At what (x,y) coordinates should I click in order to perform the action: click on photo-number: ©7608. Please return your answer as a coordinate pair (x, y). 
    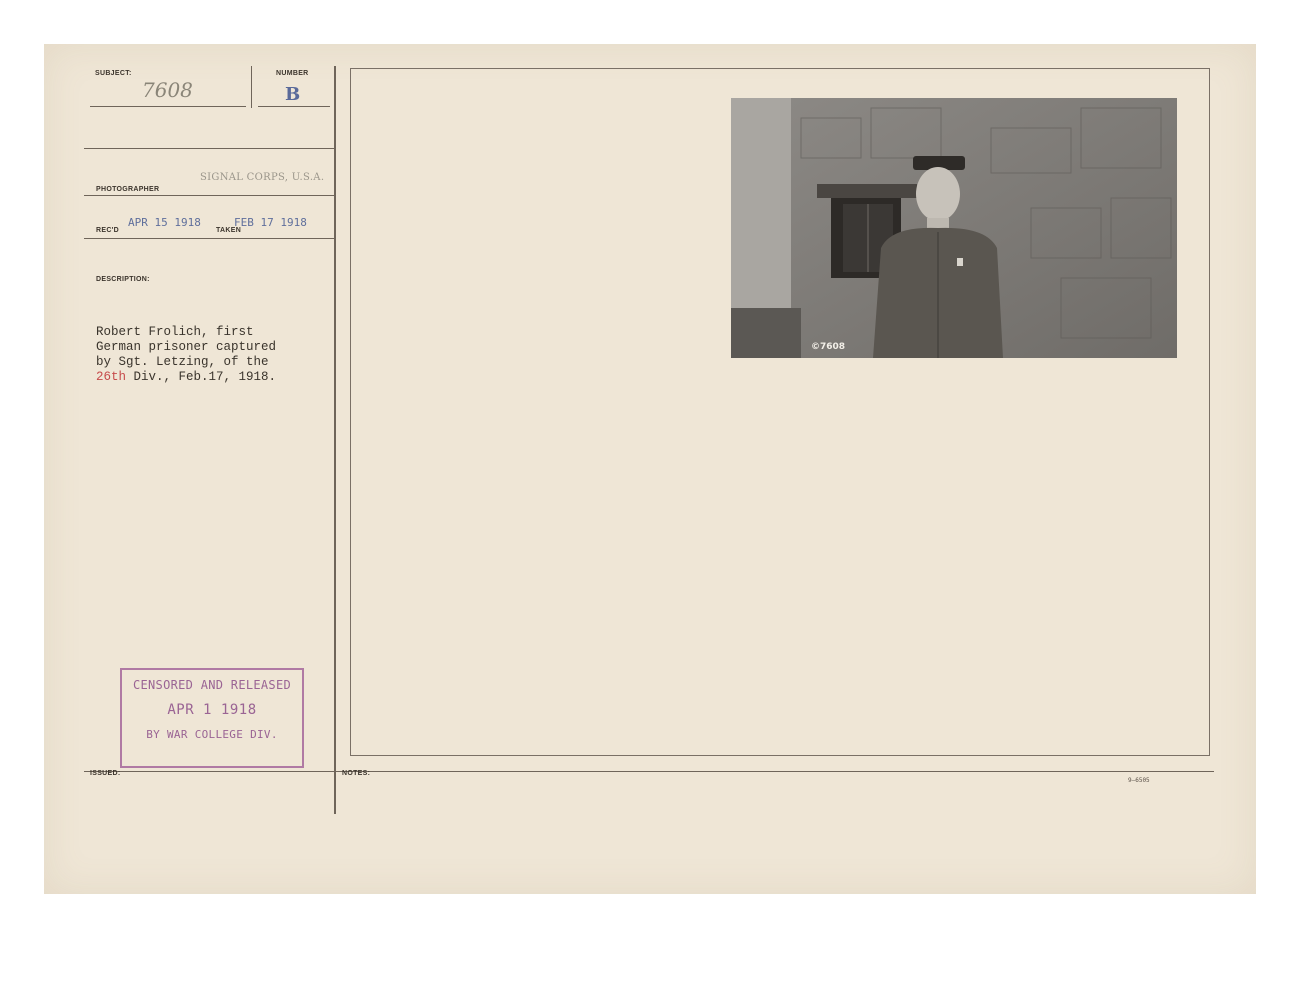
    Looking at the image, I should click on (828, 347).